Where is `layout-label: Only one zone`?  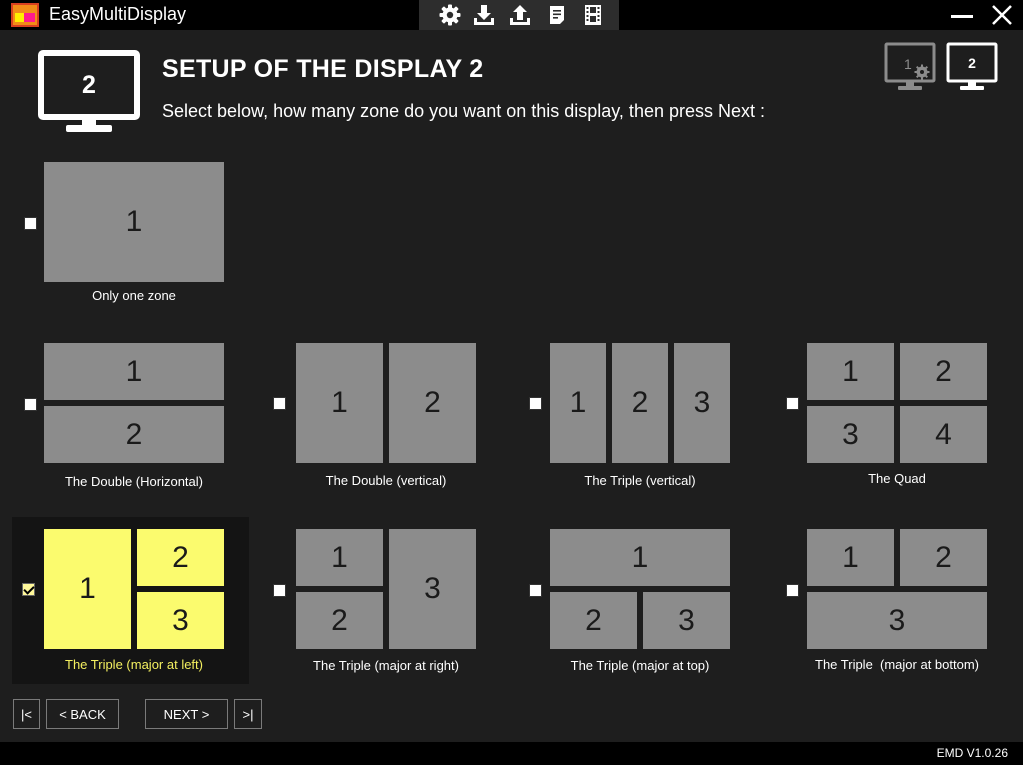
layout-label: Only one zone is located at coordinates (134, 295).